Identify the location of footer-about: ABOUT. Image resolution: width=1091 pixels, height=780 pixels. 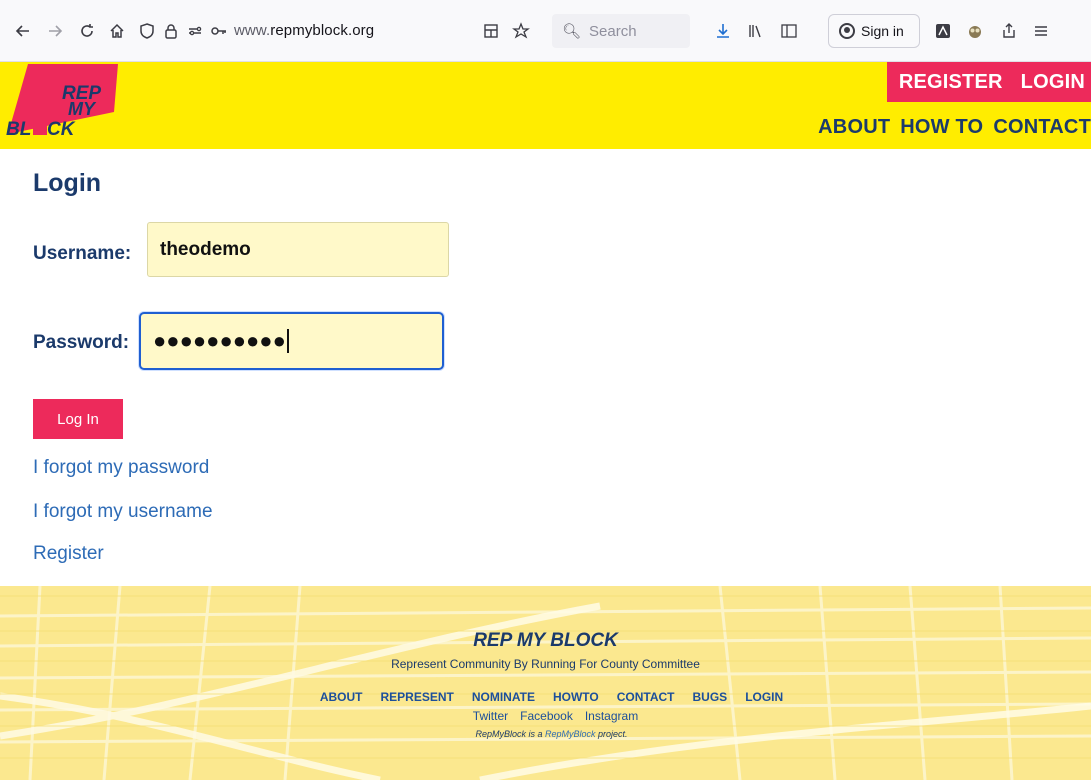
(341, 697).